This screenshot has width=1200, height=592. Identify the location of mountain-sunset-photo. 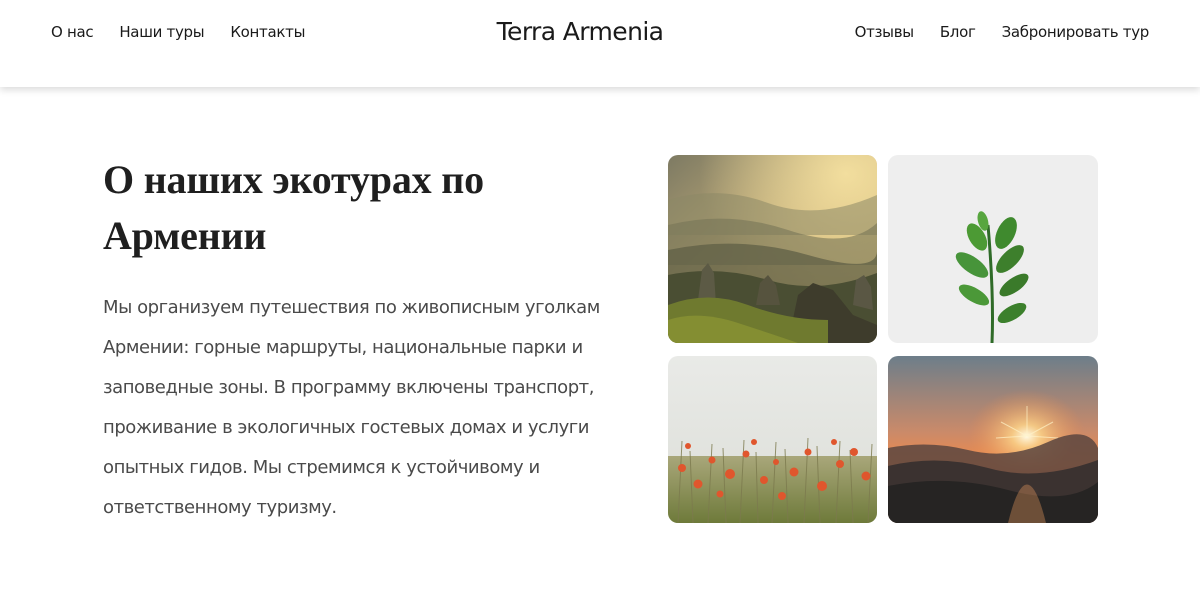
(993, 439).